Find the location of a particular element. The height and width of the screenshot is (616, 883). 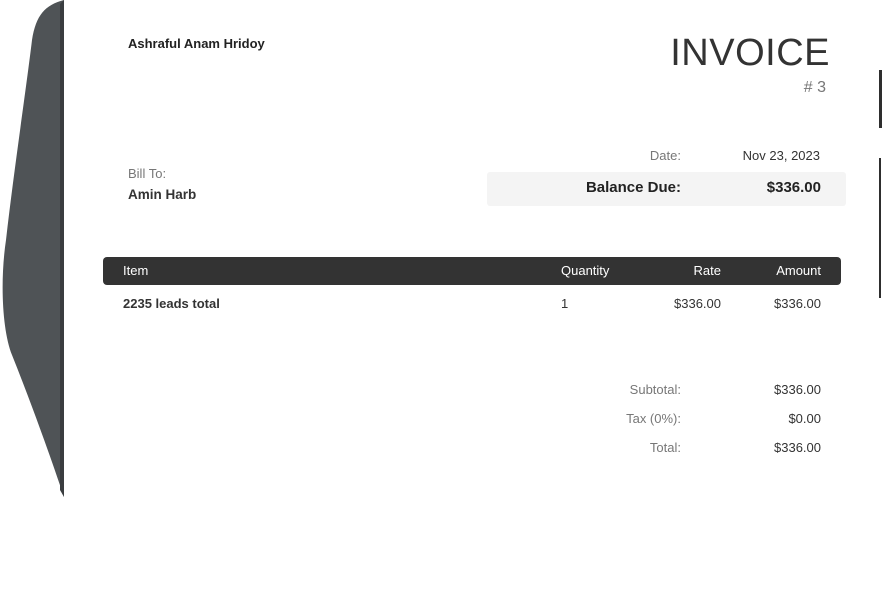

header-quantity: Quantity is located at coordinates (585, 270).